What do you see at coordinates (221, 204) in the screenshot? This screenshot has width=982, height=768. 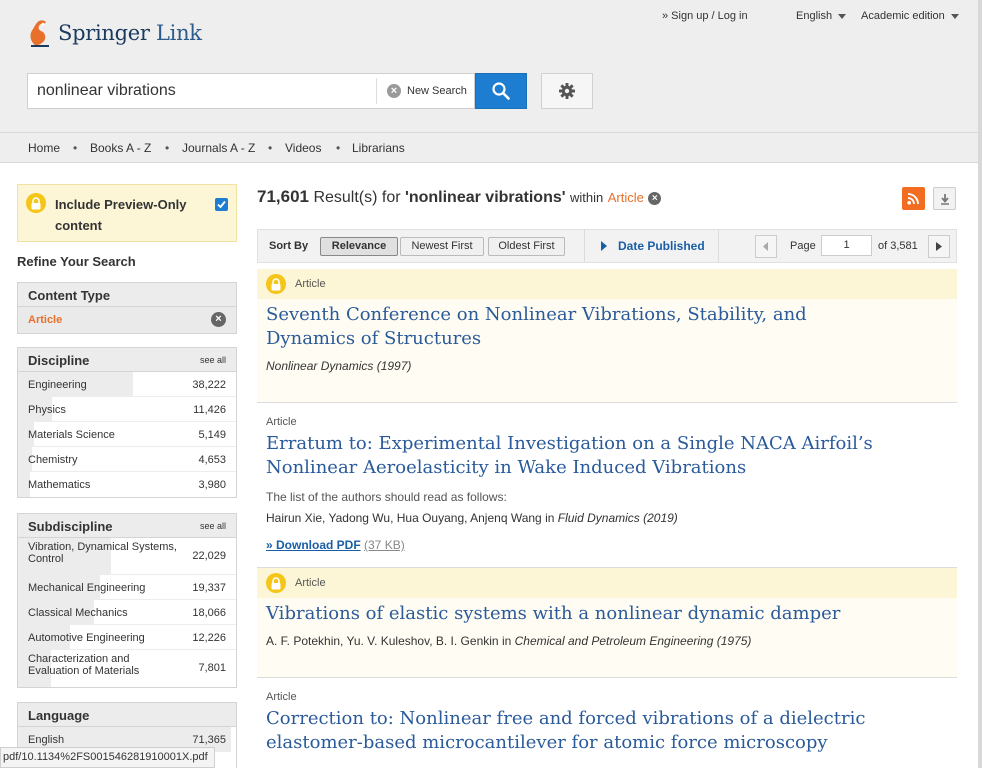 I see `preview-only-checkbox` at bounding box center [221, 204].